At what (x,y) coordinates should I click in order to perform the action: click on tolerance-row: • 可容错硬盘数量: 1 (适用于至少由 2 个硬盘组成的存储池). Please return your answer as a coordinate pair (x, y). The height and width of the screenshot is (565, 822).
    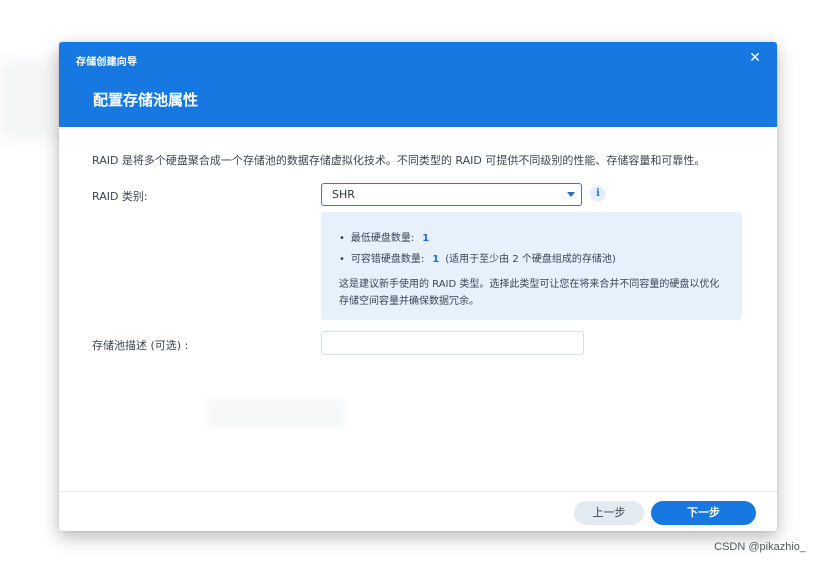
    Looking at the image, I should click on (477, 257).